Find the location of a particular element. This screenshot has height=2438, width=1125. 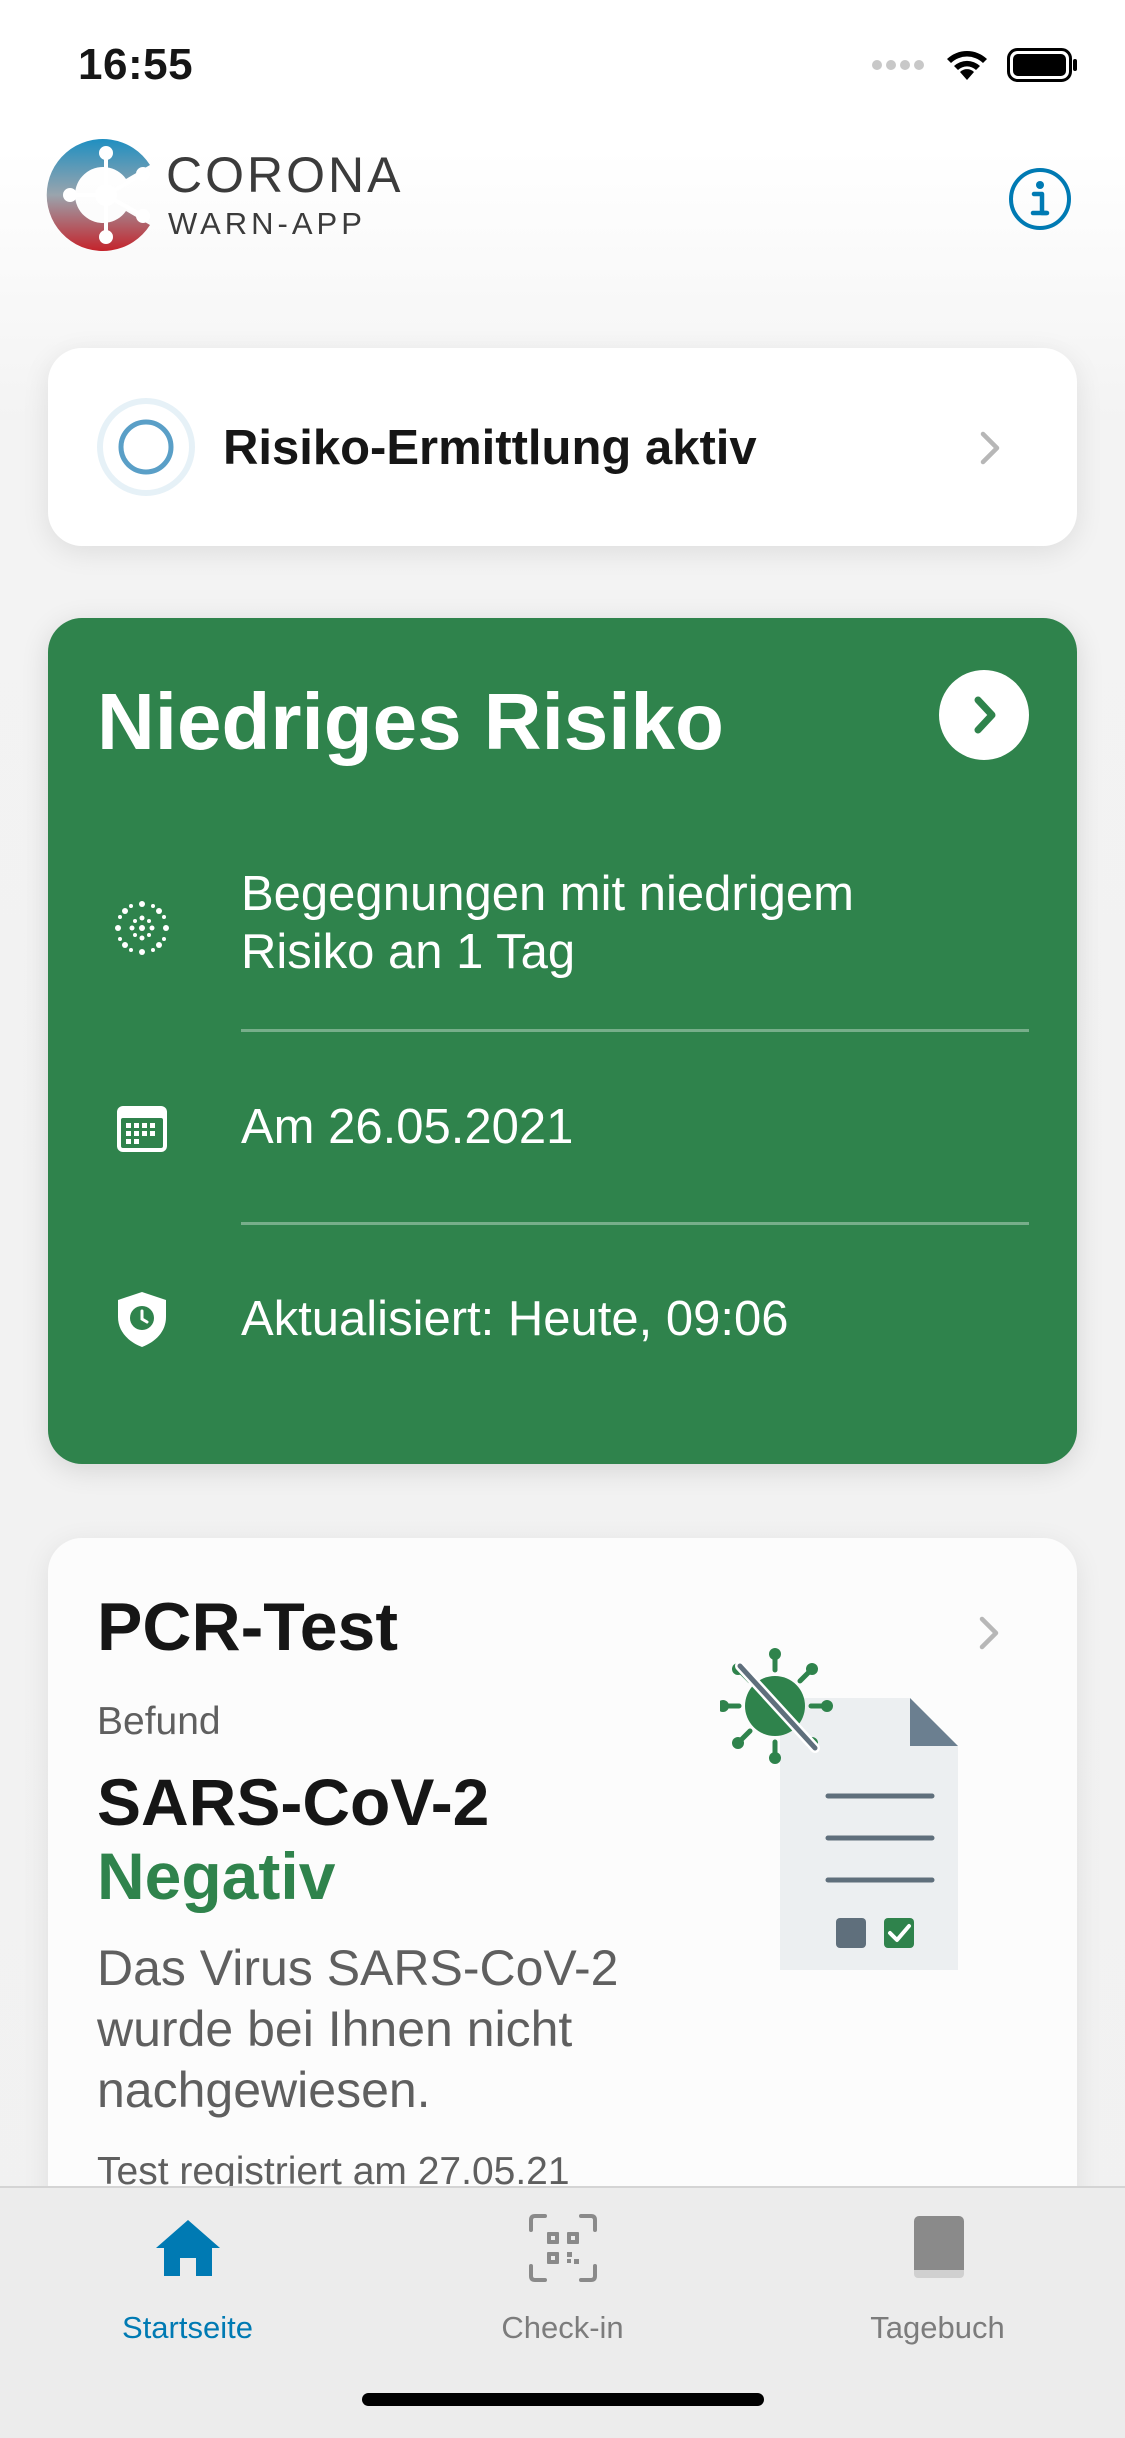

risk-details-button is located at coordinates (984, 715).